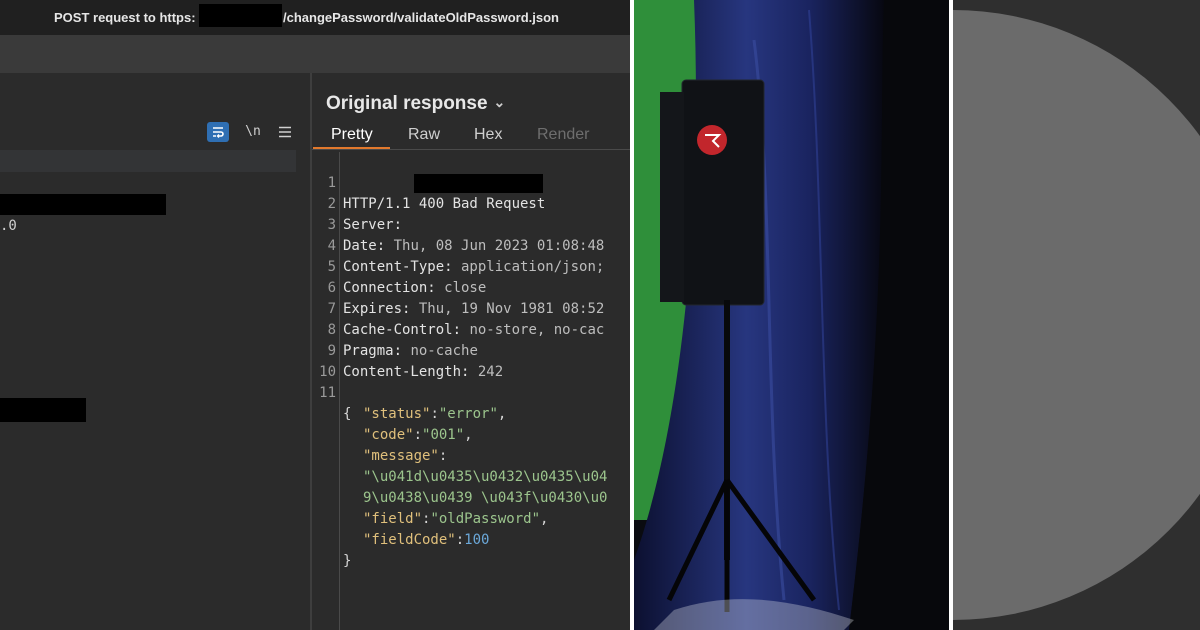 The image size is (1200, 630). I want to click on redacted-host, so click(240, 15).